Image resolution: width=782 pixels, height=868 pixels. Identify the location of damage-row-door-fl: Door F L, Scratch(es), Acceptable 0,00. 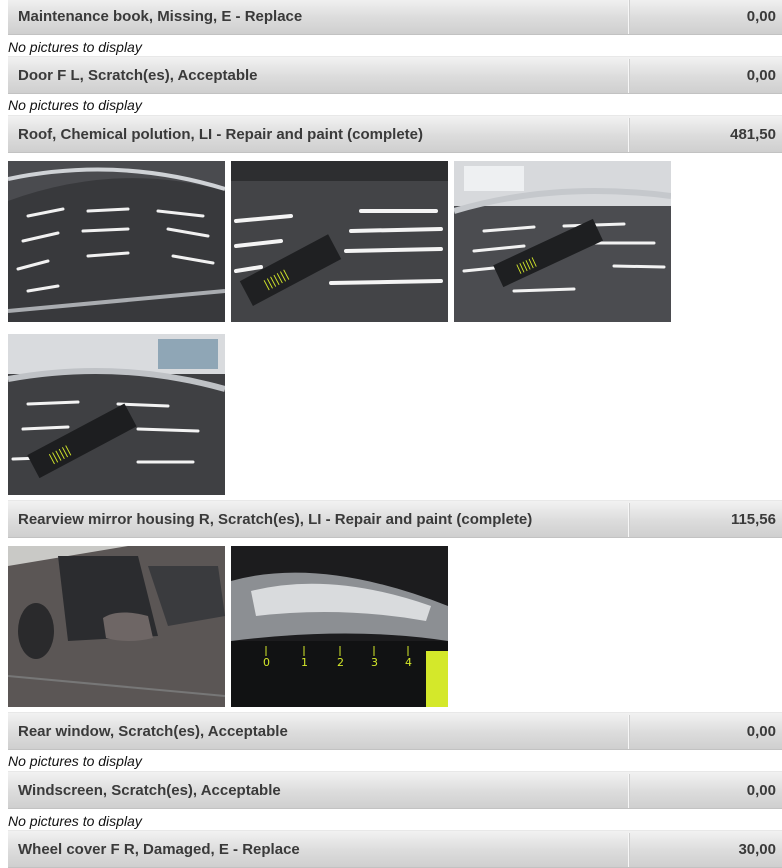
(395, 75).